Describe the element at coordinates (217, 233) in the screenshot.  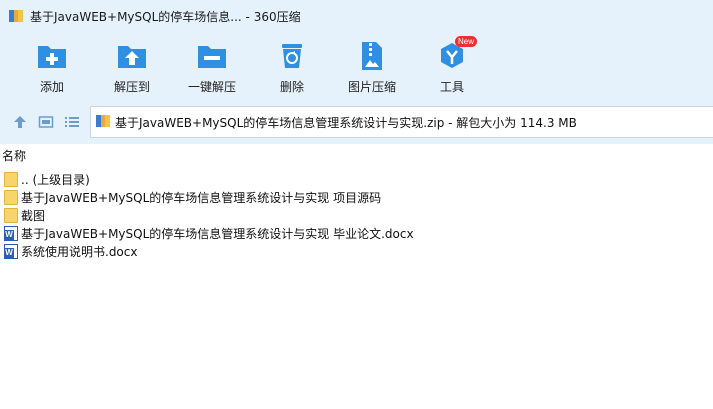
I see `item-name: 基于JavaWEB+MySQL的停车场信息管理系统设计与实现 毕业论文.docx` at that location.